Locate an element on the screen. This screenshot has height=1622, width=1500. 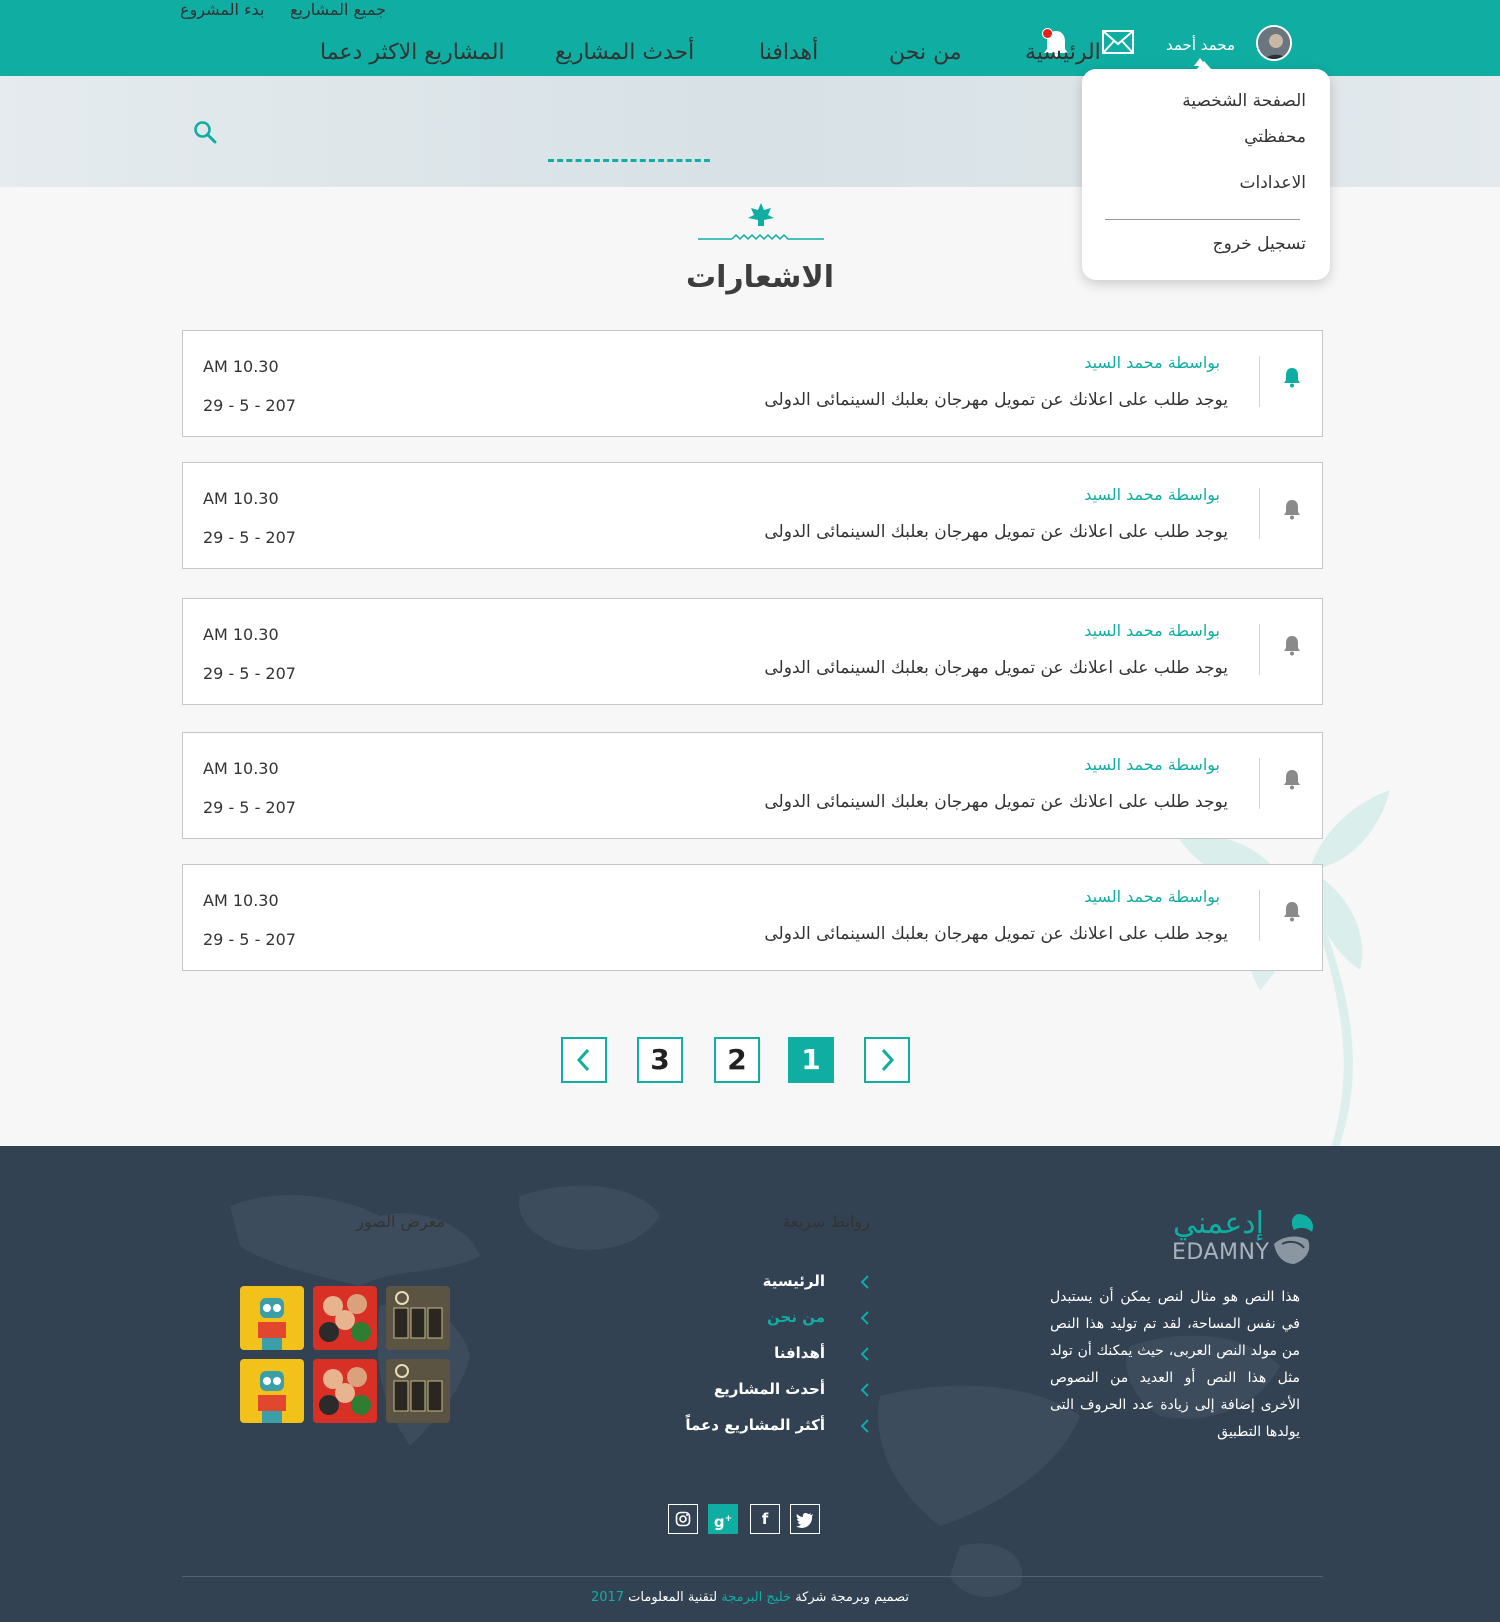
google-plus-icon: g+ is located at coordinates (723, 1519).